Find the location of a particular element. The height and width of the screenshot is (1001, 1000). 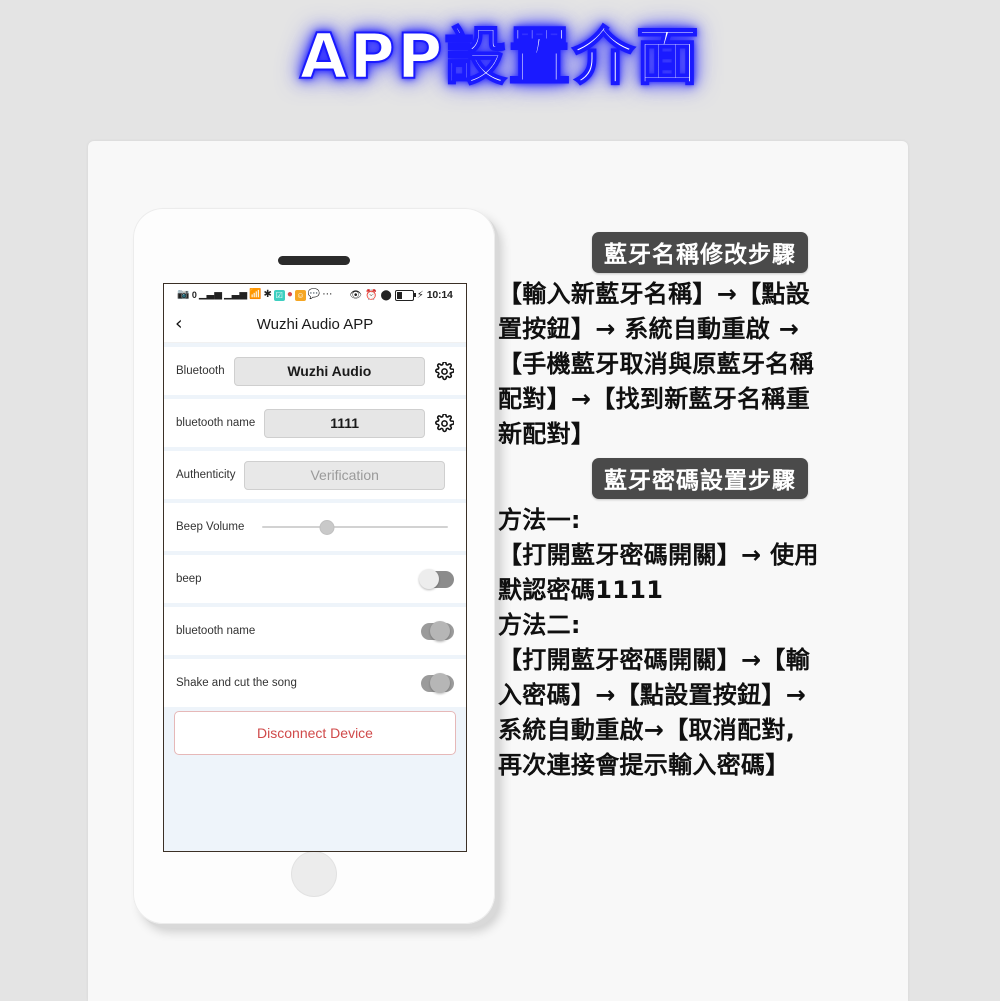

instruction-line: 【打開藍牙密碼開關】→ 使用 is located at coordinates (658, 555).